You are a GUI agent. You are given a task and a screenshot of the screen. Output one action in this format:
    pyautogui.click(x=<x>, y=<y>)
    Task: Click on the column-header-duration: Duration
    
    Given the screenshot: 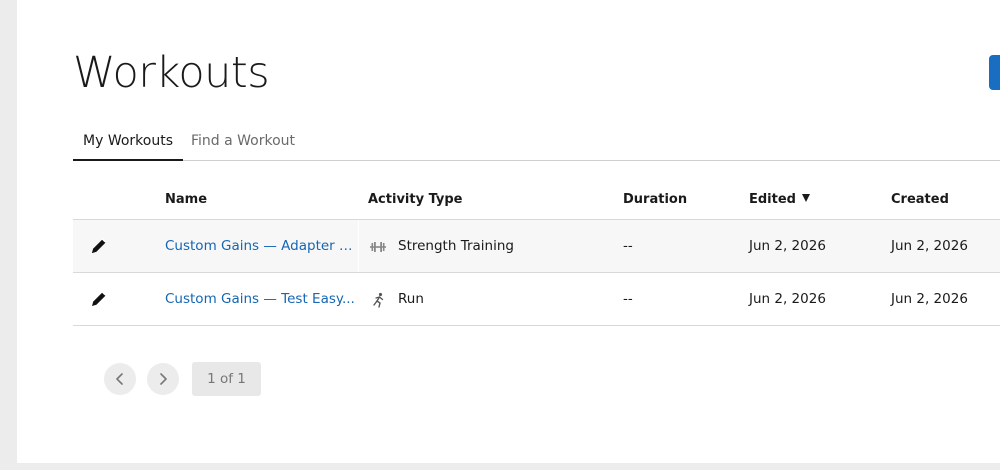 What is the action you would take?
    pyautogui.click(x=655, y=199)
    